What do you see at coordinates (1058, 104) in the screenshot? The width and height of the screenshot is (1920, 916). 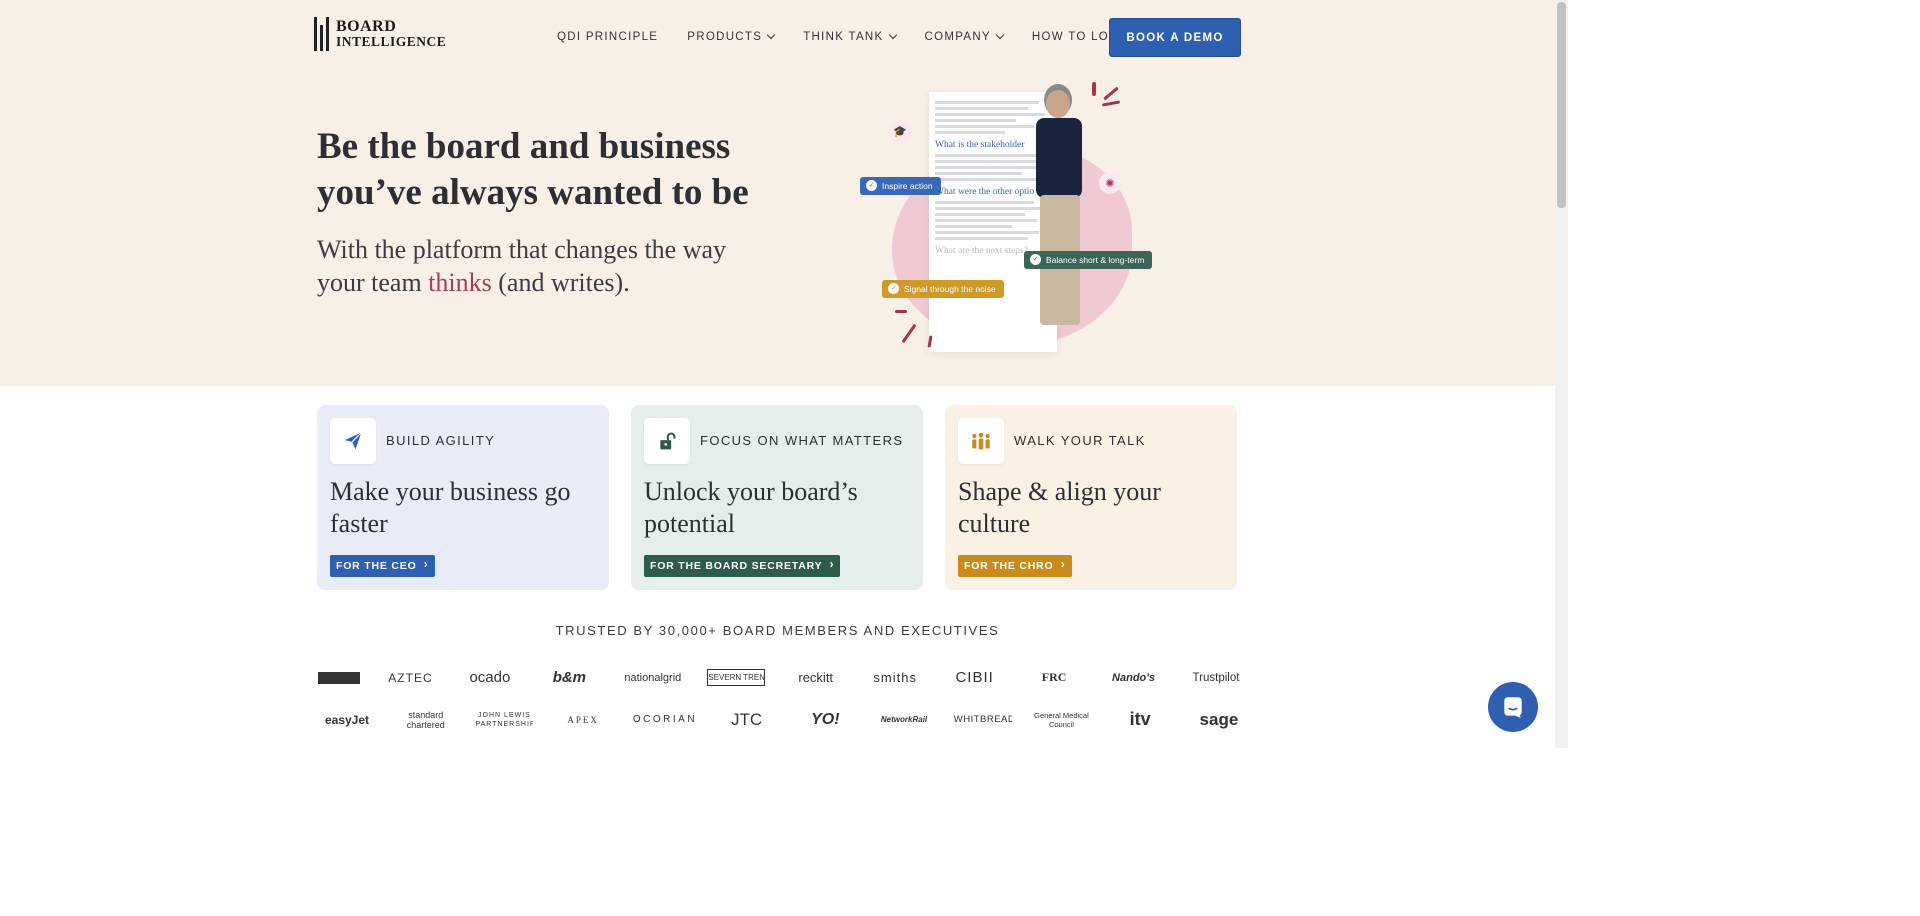 I see `person-head` at bounding box center [1058, 104].